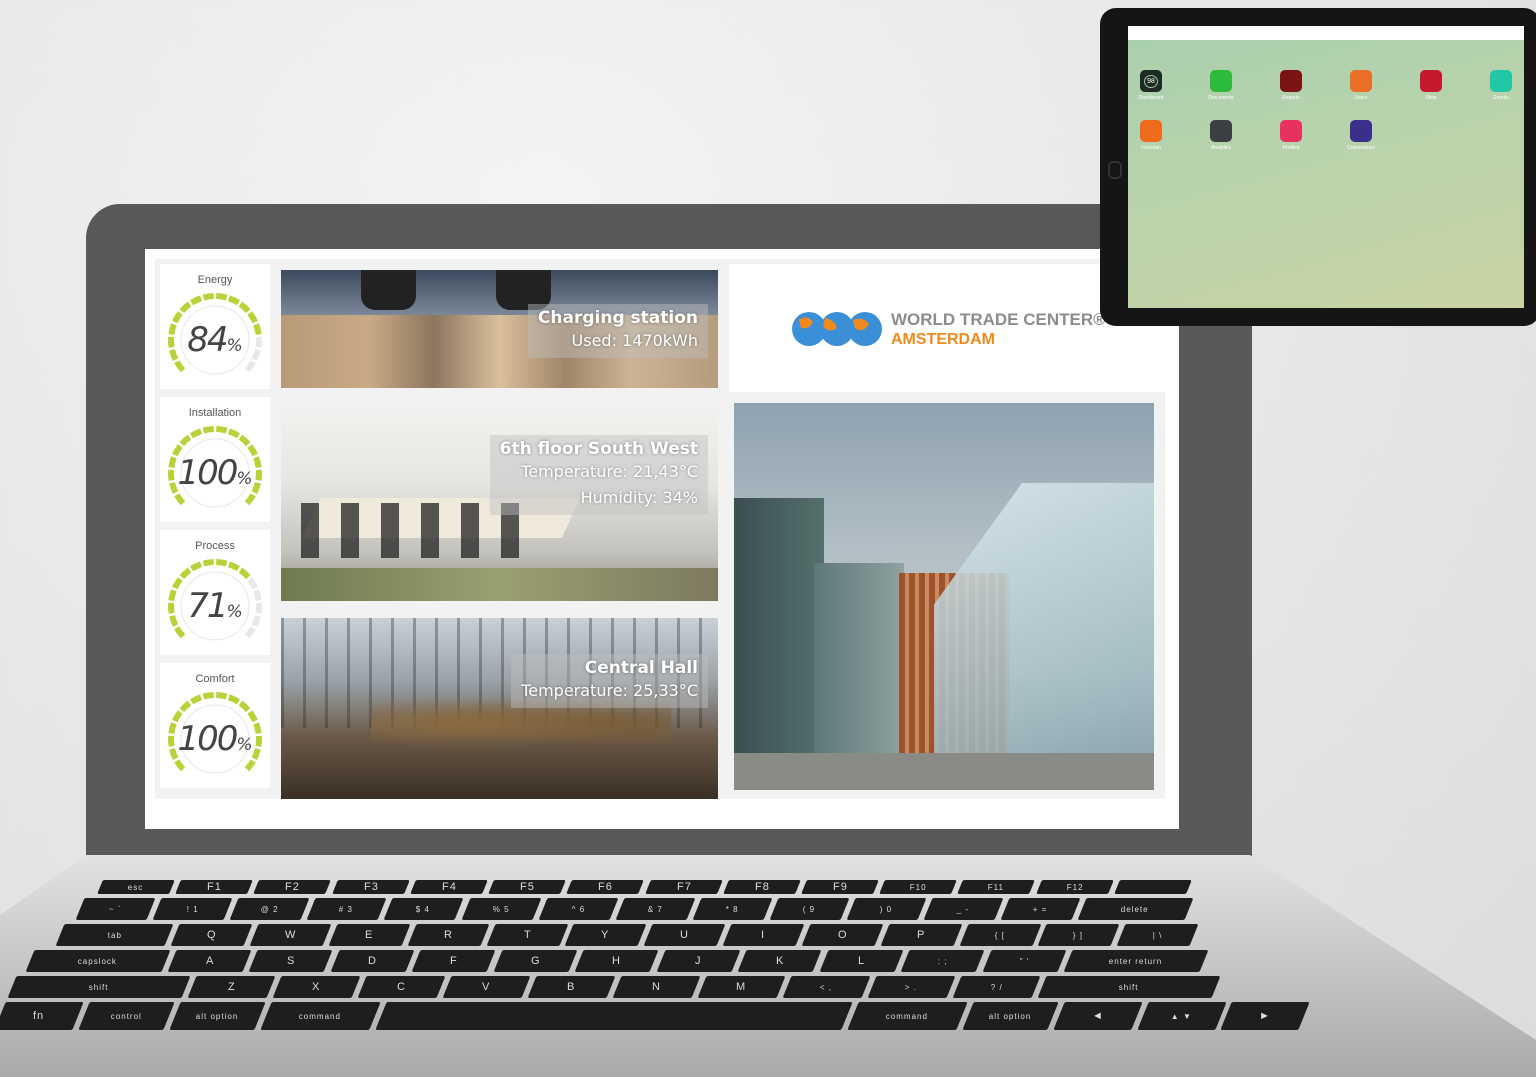 The width and height of the screenshot is (1536, 1077). Describe the element at coordinates (996, 887) in the screenshot. I see `key: F11` at that location.